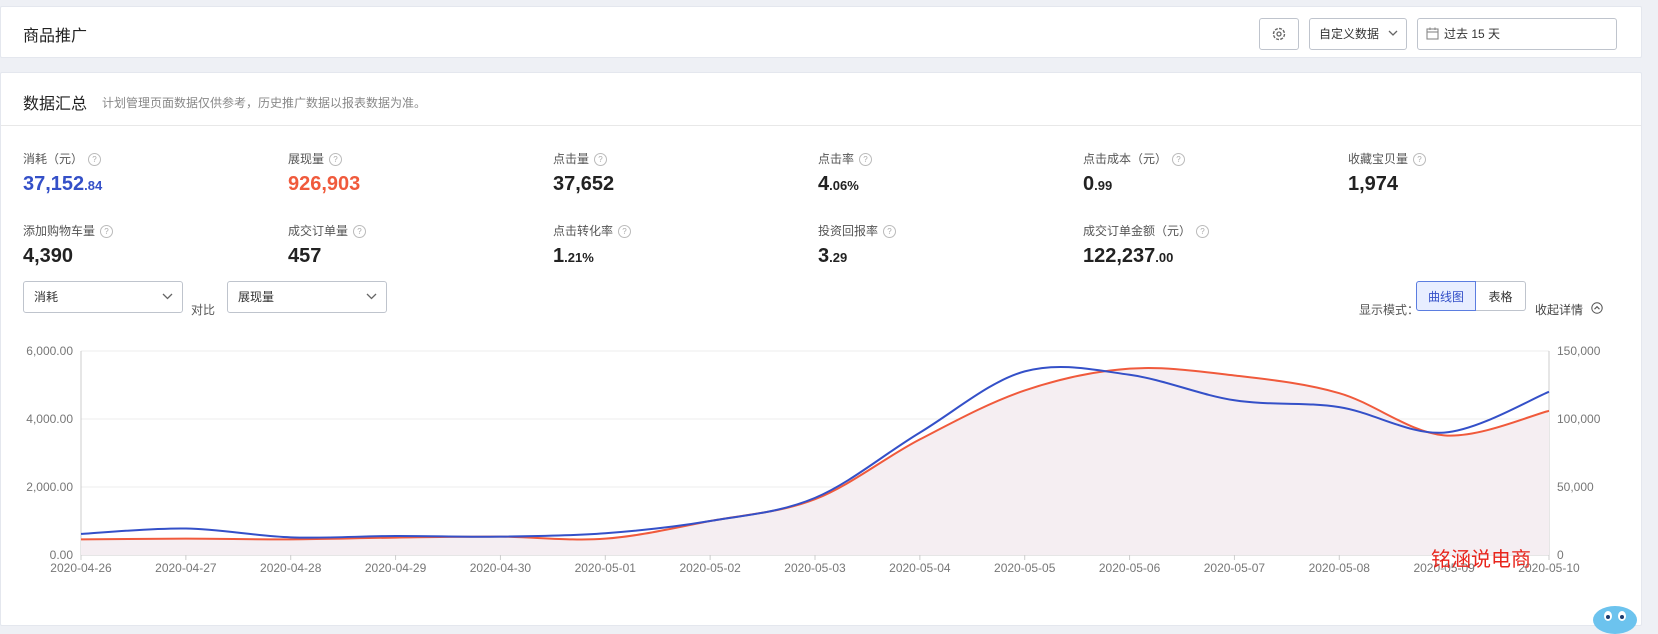 The image size is (1658, 634). What do you see at coordinates (501, 568) in the screenshot?
I see `x-tick-label: 2020-04-30` at bounding box center [501, 568].